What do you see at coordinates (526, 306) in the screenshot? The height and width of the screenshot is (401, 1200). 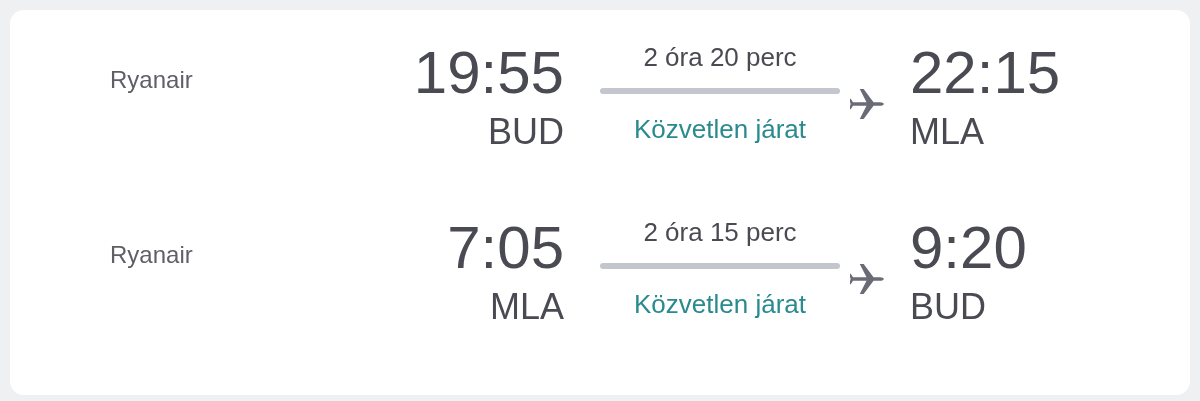 I see `departure-airport: MLA` at bounding box center [526, 306].